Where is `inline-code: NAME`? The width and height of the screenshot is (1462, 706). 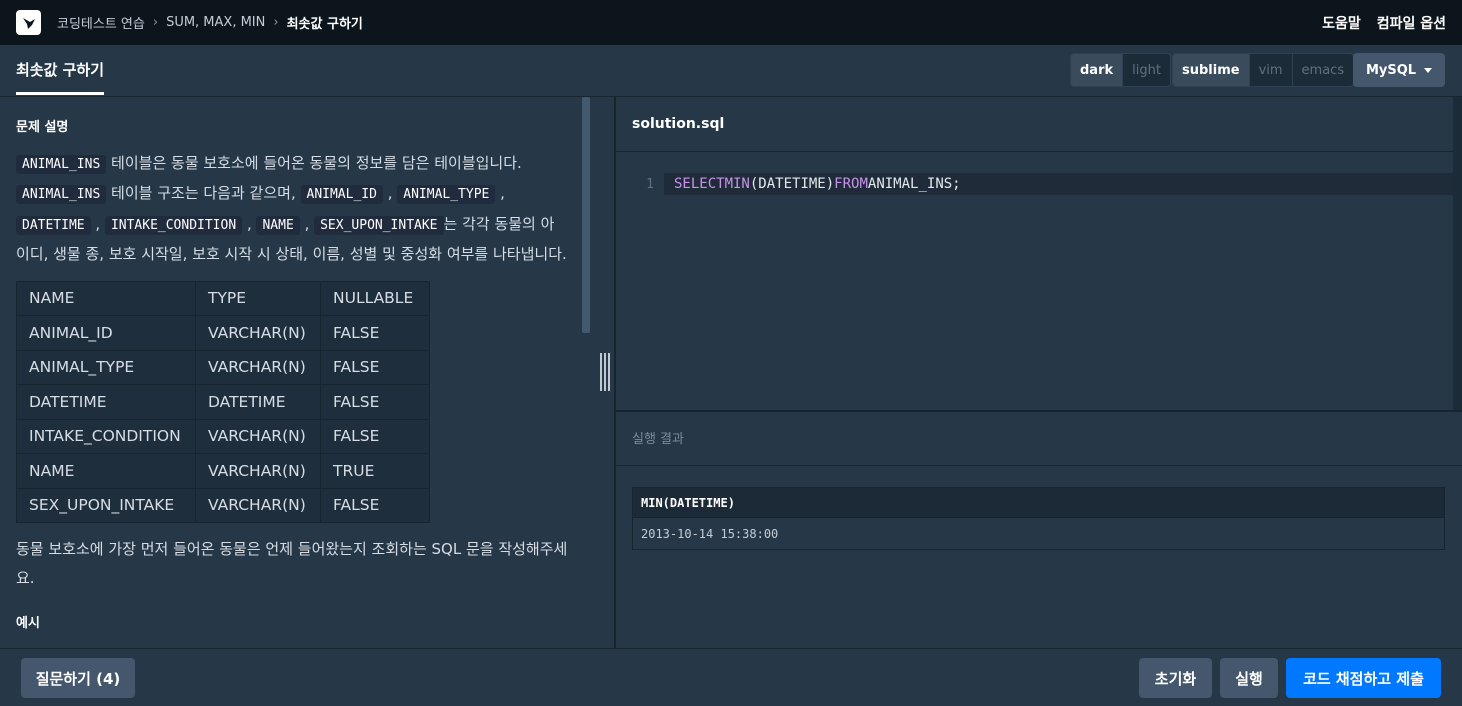
inline-code: NAME is located at coordinates (278, 225).